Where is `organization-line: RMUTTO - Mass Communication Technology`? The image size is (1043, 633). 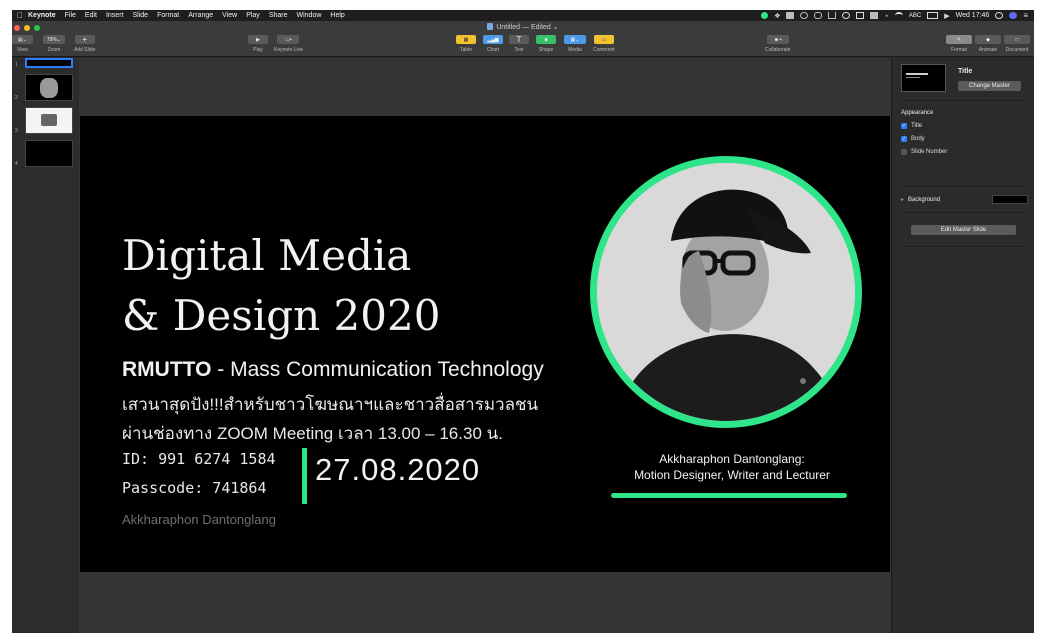
organization-line: RMUTTO - Mass Communication Technology is located at coordinates (333, 370).